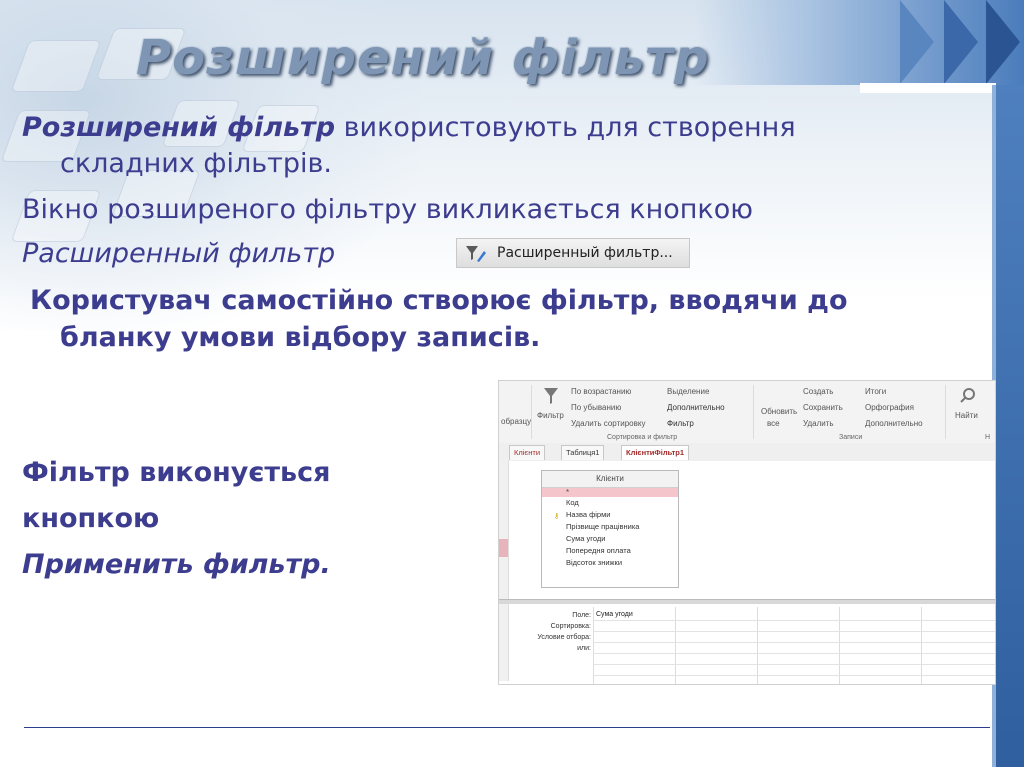 This screenshot has width=1024, height=767. What do you see at coordinates (747, 601) in the screenshot?
I see `design-splitter` at bounding box center [747, 601].